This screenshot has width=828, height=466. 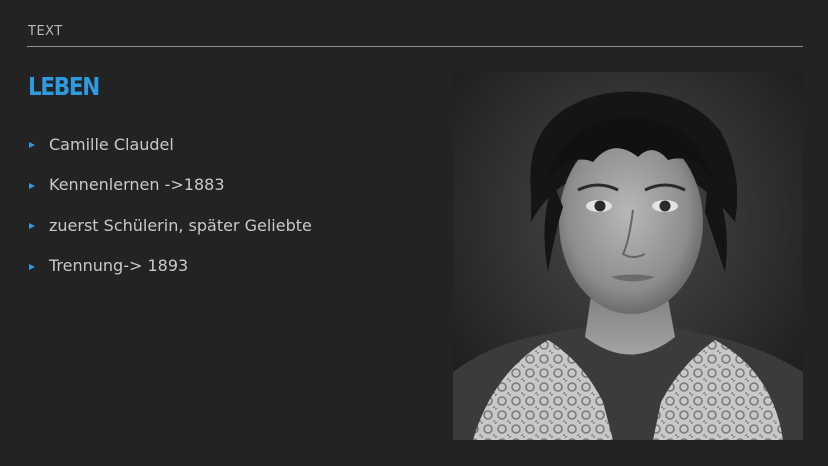 I want to click on bullet-text: Kennenlernen ->1883, so click(x=137, y=184).